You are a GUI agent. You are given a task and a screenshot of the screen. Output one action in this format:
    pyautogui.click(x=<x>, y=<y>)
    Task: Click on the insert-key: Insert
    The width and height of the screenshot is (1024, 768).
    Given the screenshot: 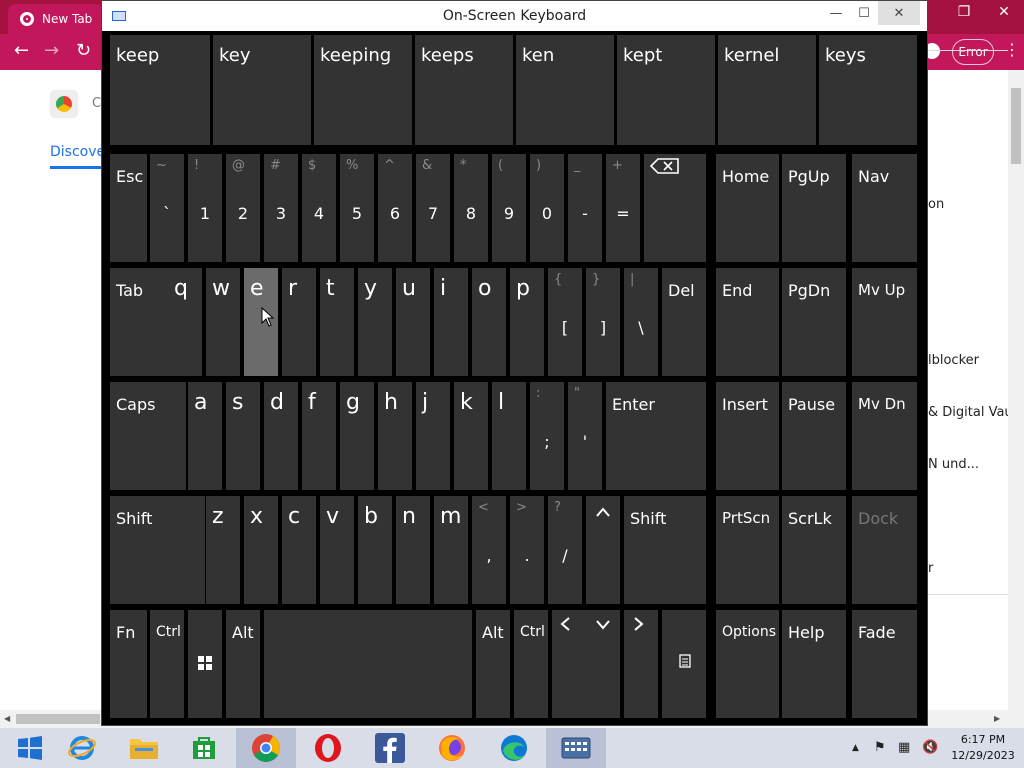 What is the action you would take?
    pyautogui.click(x=747, y=436)
    